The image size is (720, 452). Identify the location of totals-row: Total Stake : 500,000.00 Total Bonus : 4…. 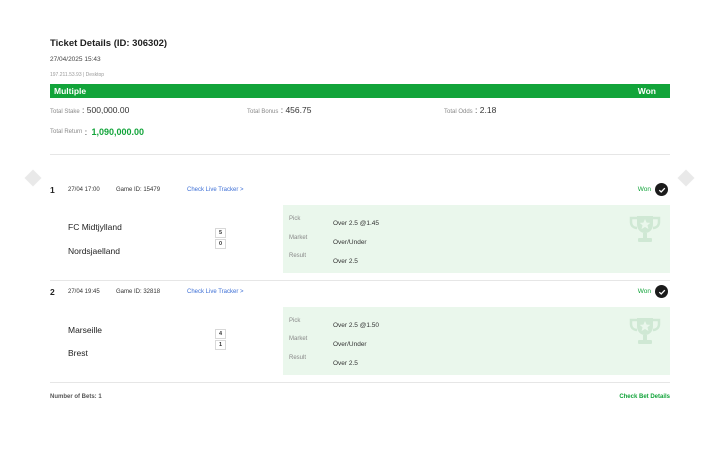
(360, 110).